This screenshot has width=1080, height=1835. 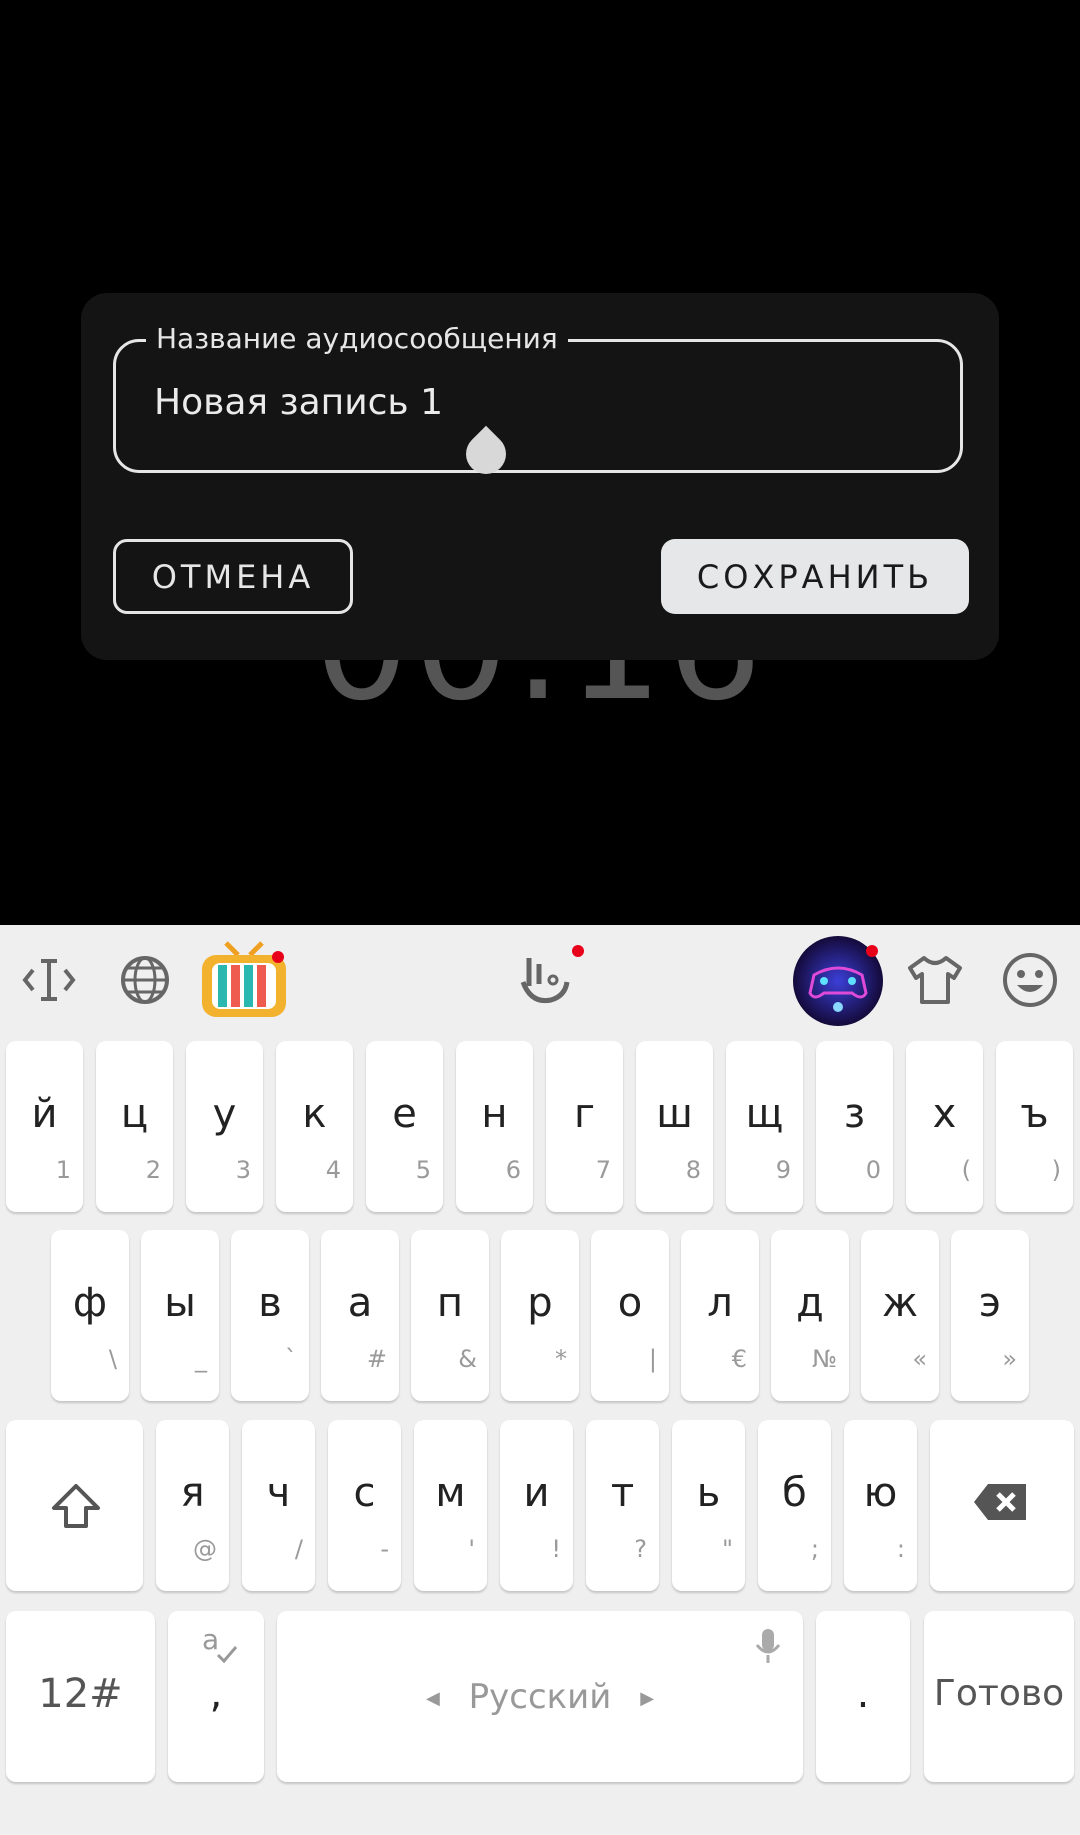 I want to click on key-б: б;, so click(x=794, y=1505).